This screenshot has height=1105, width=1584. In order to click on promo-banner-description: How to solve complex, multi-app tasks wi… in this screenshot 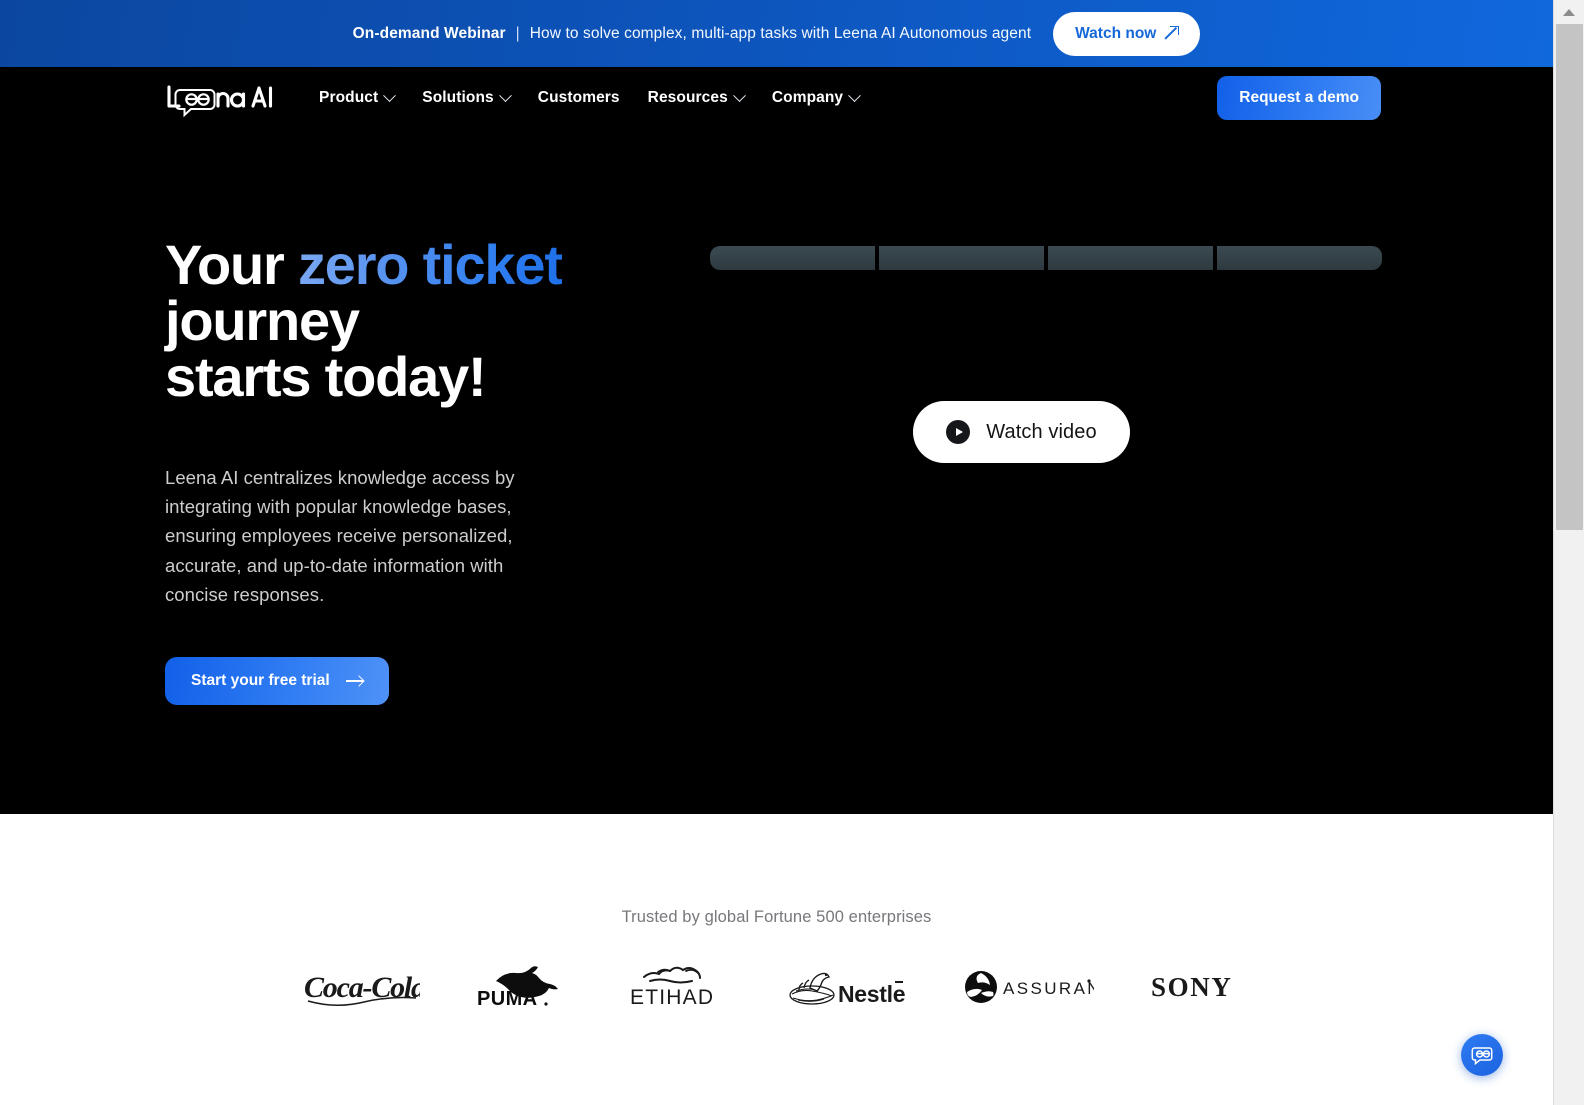, I will do `click(780, 33)`.